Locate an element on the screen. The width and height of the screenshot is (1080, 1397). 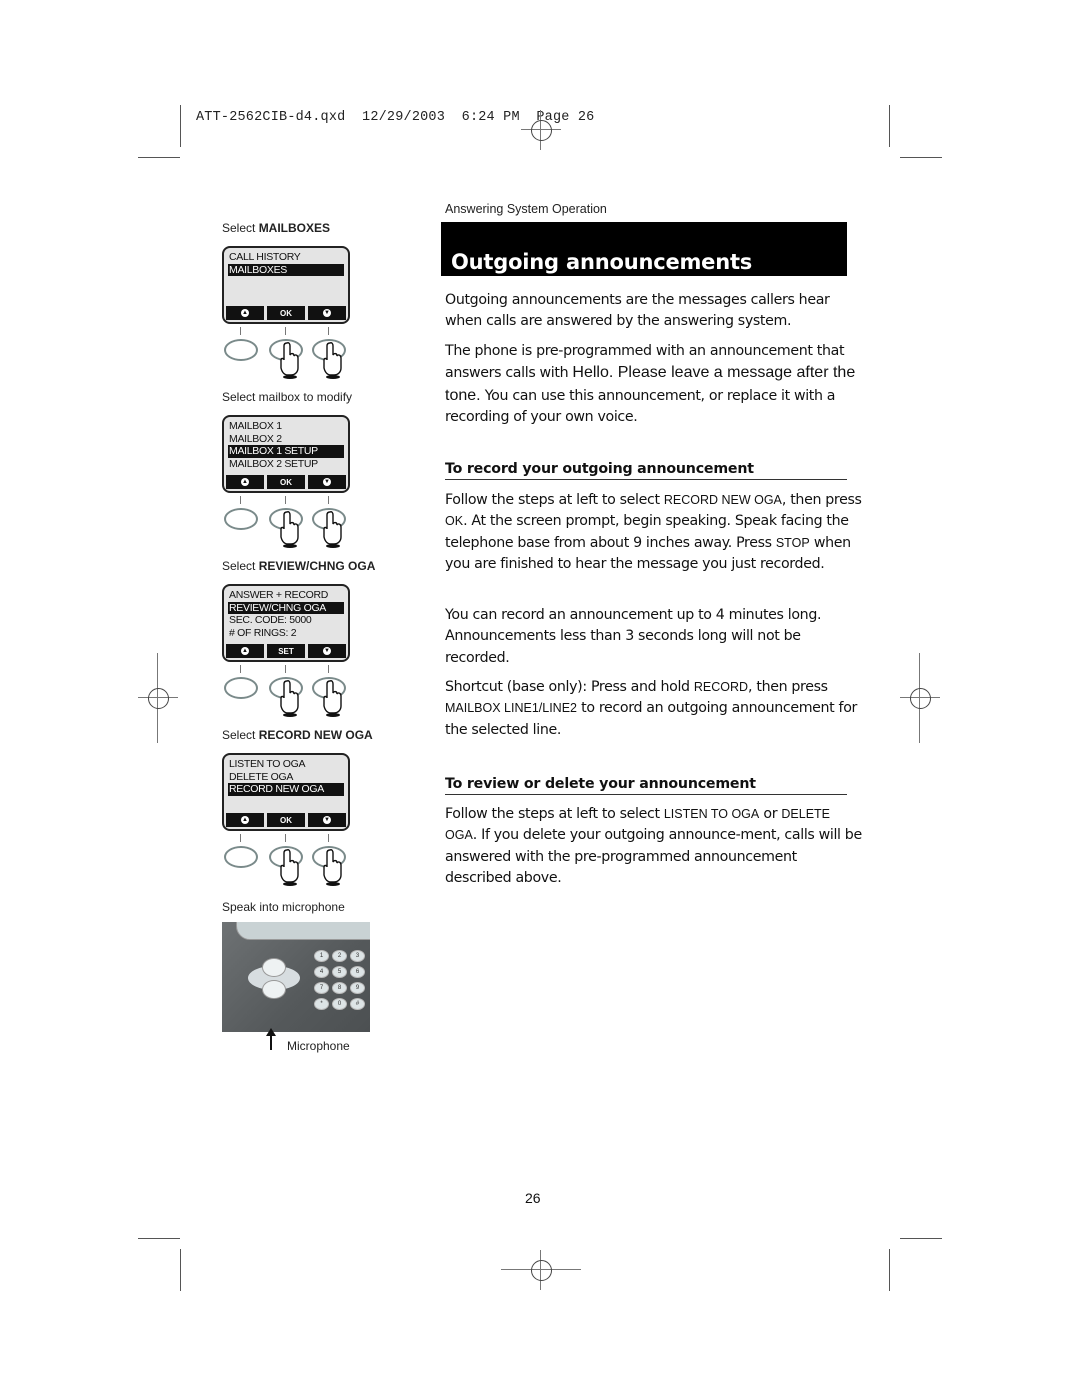
keypad-key: 7 is located at coordinates (321, 988).